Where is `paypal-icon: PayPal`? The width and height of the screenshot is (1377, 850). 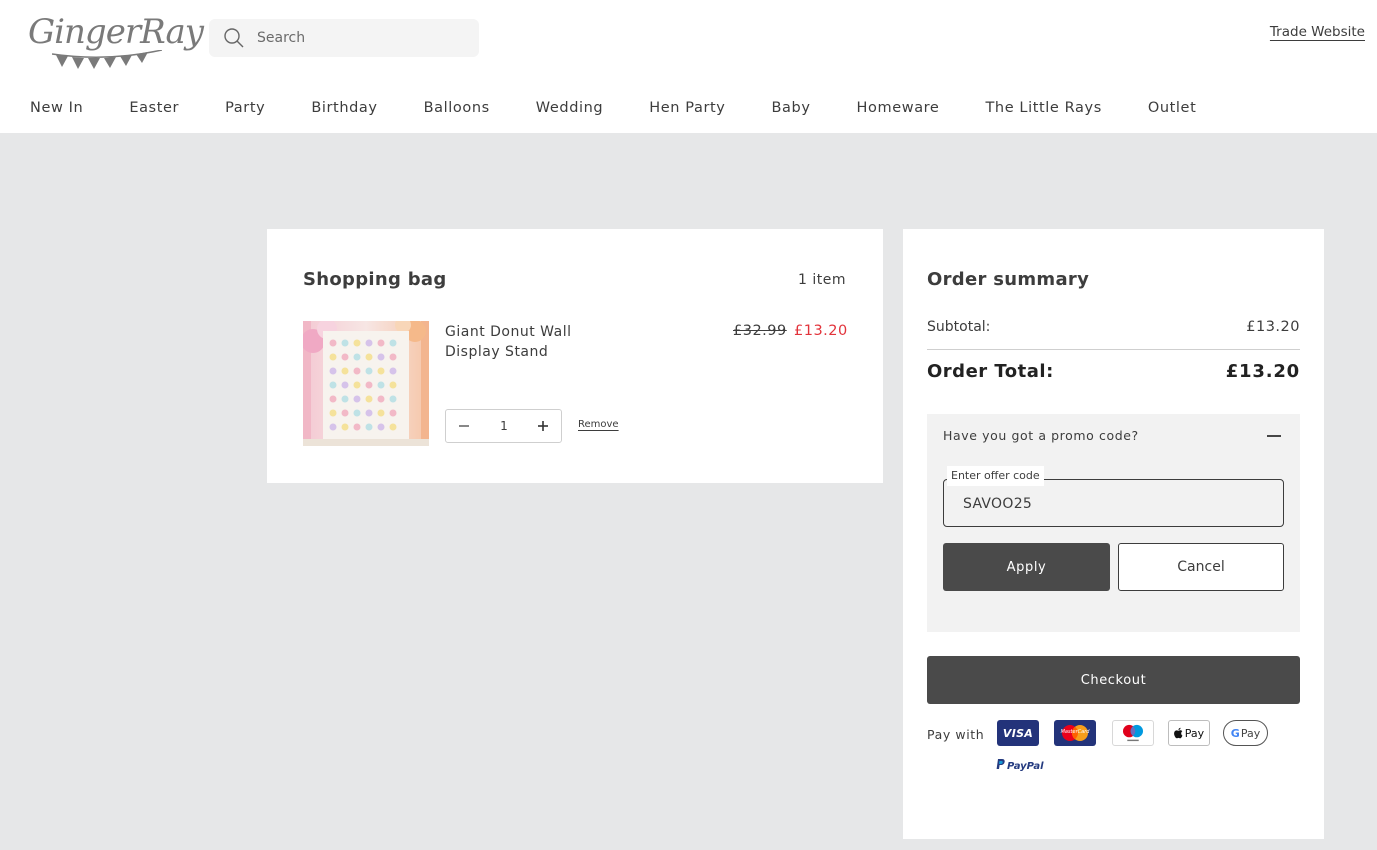
paypal-icon: PayPal is located at coordinates (1020, 765).